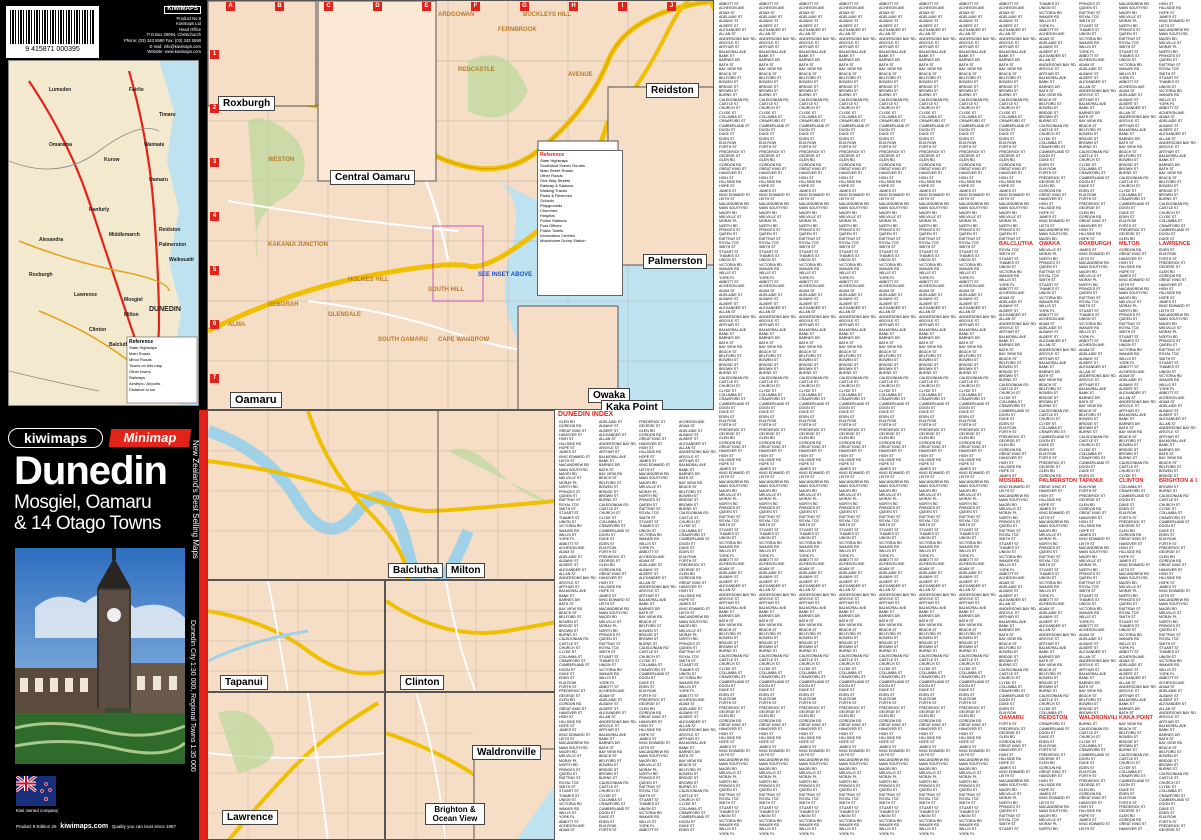  What do you see at coordinates (1012, 481) in the screenshot?
I see `index-section-header: MOSGIEL` at bounding box center [1012, 481].